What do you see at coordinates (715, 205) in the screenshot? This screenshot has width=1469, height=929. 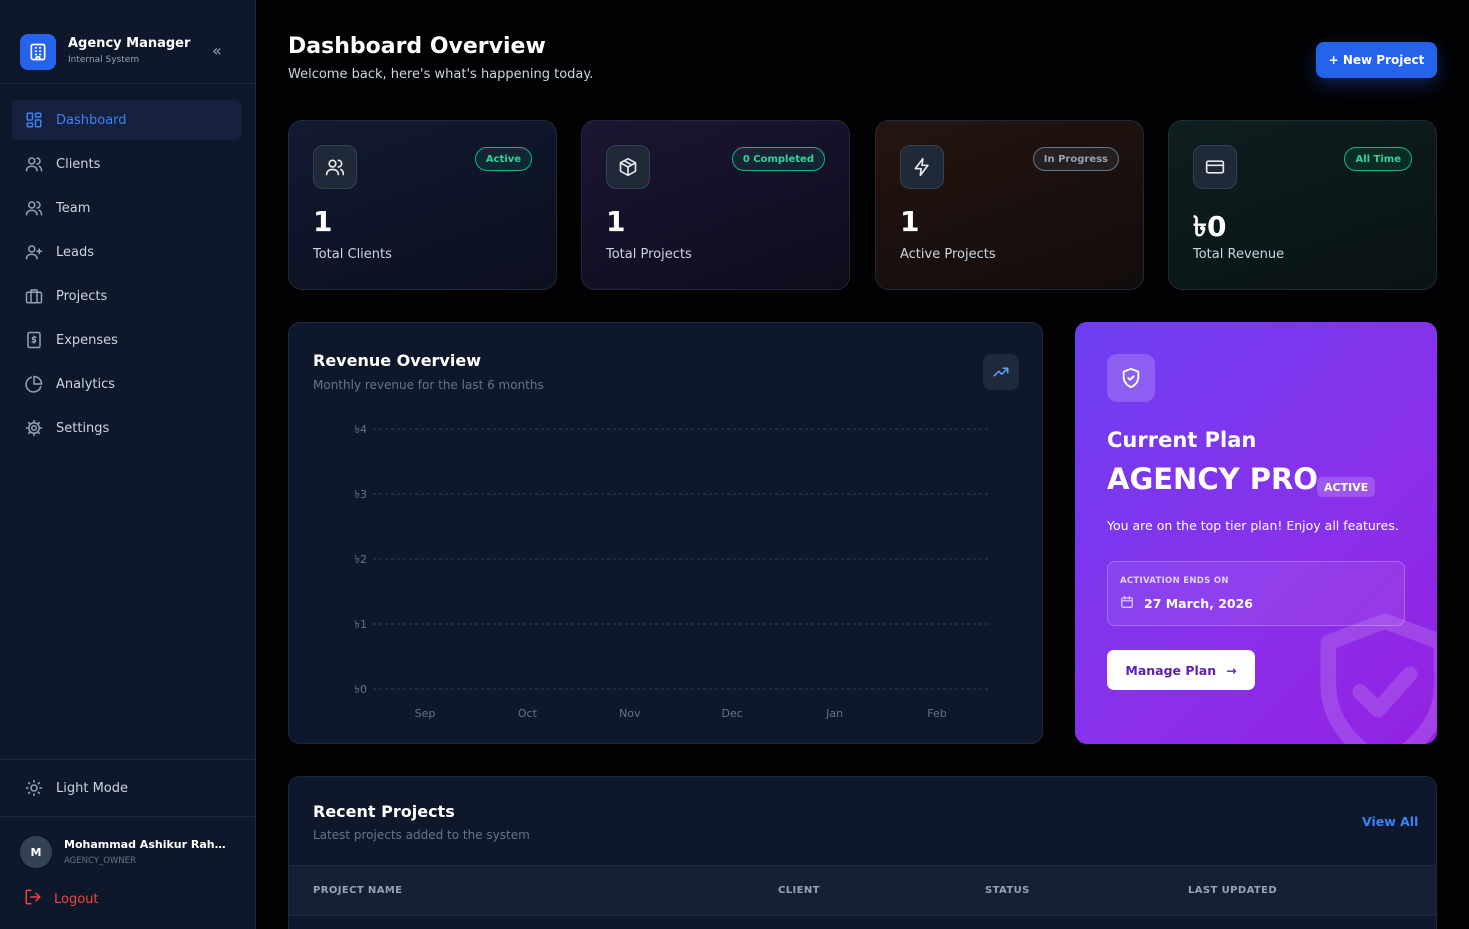 I see `stat-card-total-projects: 0 Completed 1 Total Projects` at bounding box center [715, 205].